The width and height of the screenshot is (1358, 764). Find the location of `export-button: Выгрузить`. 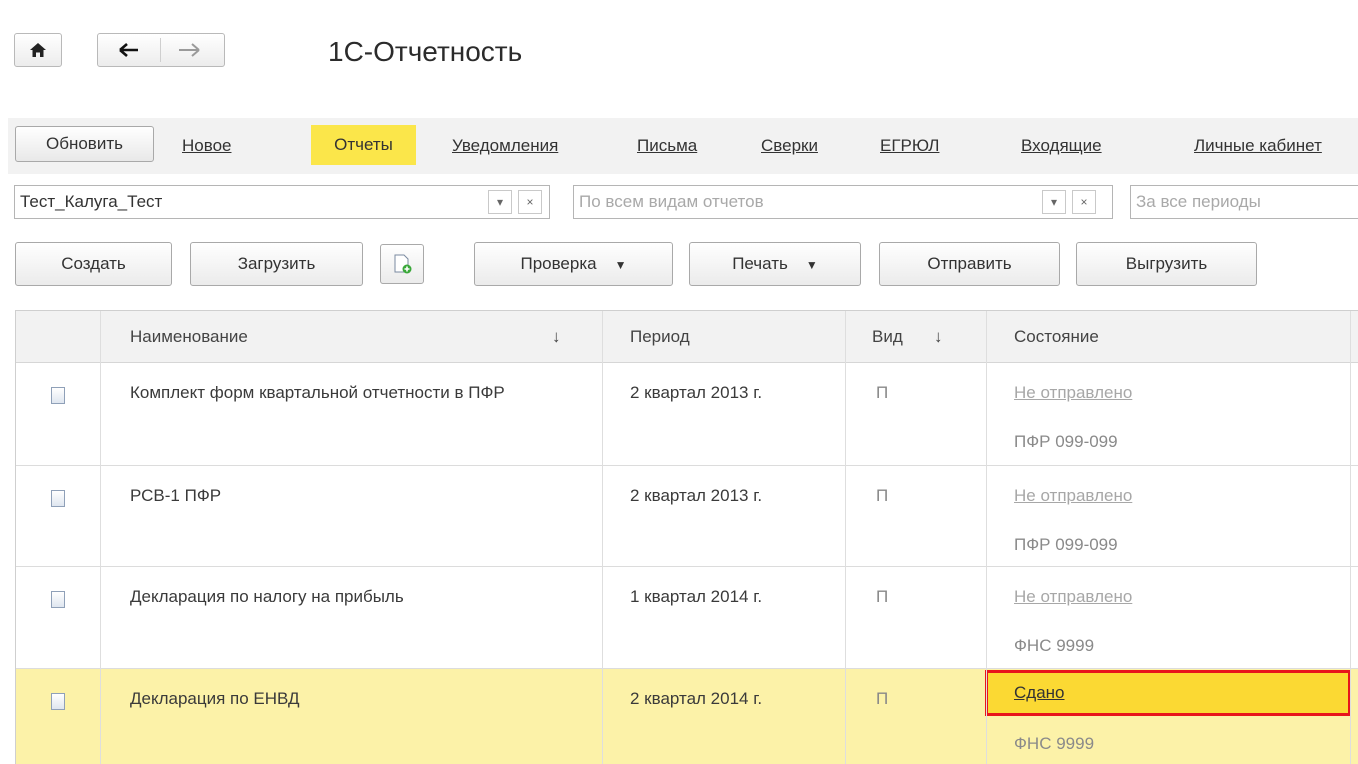

export-button: Выгрузить is located at coordinates (1166, 264).